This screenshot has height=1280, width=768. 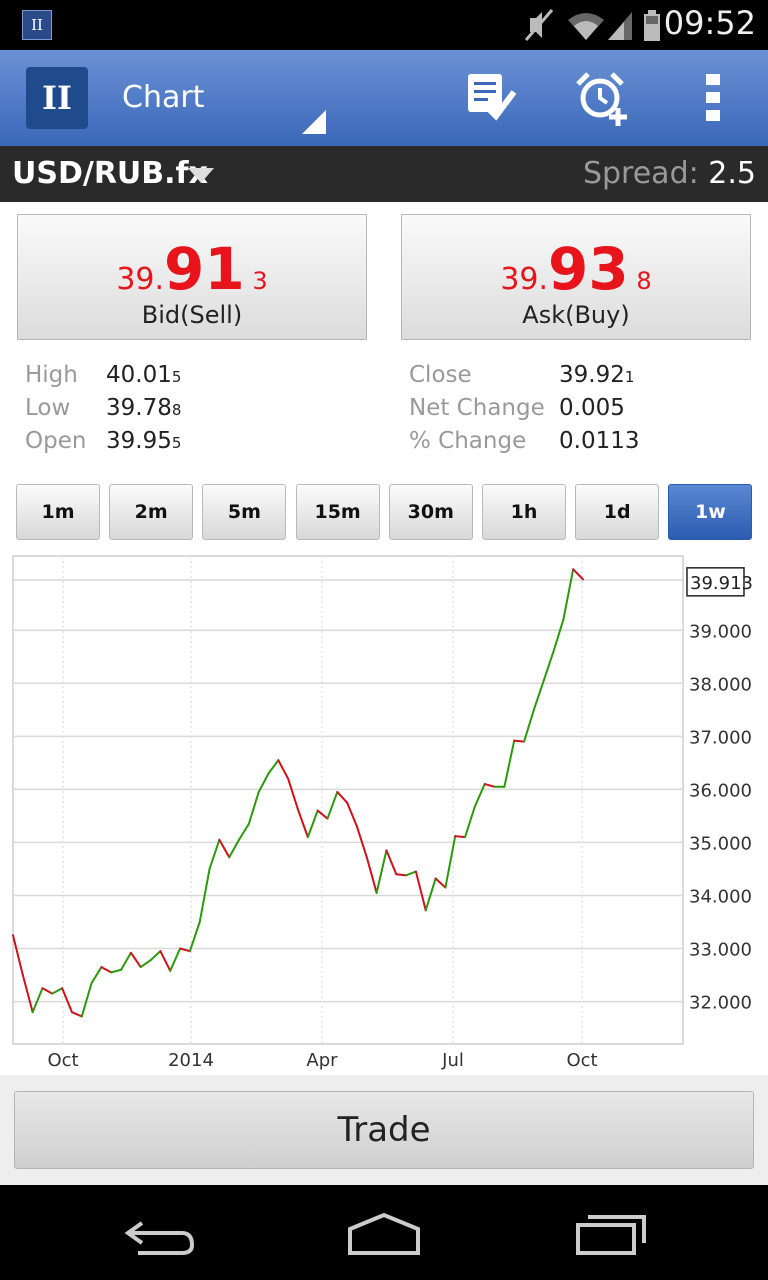 What do you see at coordinates (163, 97) in the screenshot?
I see `screen-title: Chart` at bounding box center [163, 97].